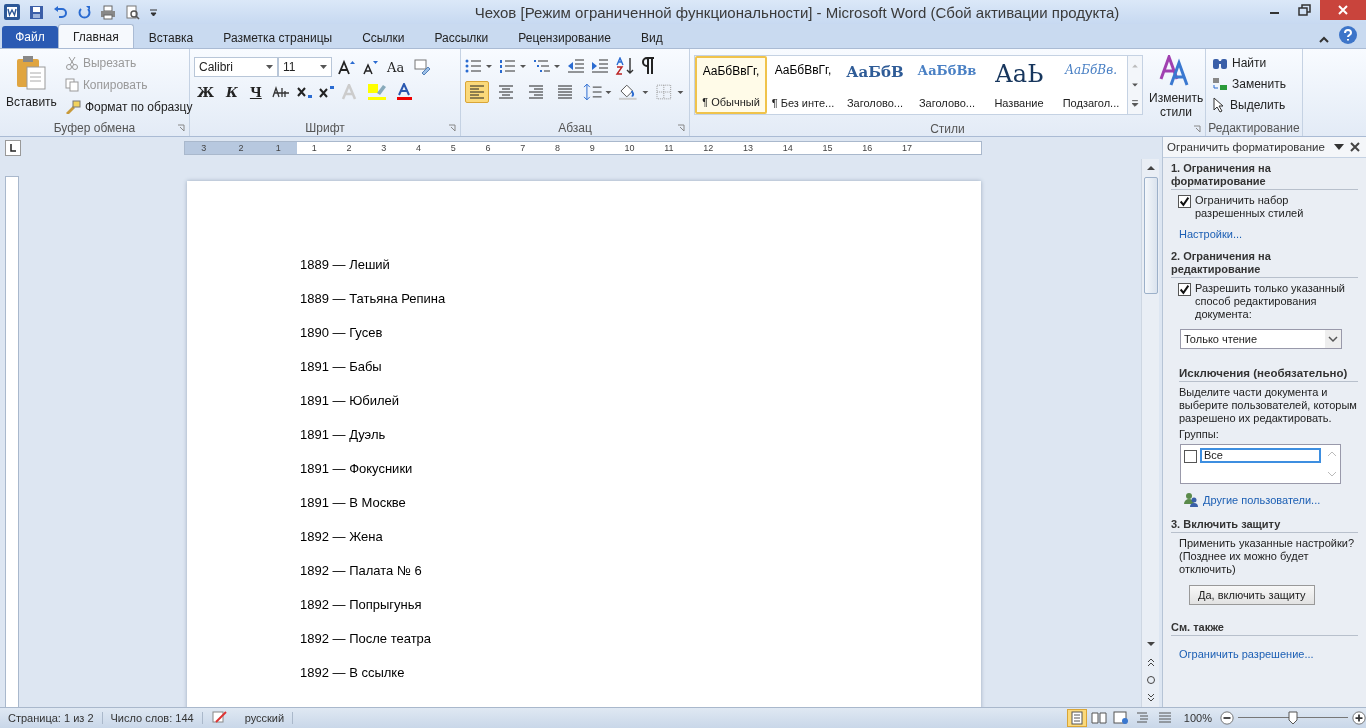  What do you see at coordinates (128, 106) in the screenshot?
I see `clipboard-button: Формат по образцу` at bounding box center [128, 106].